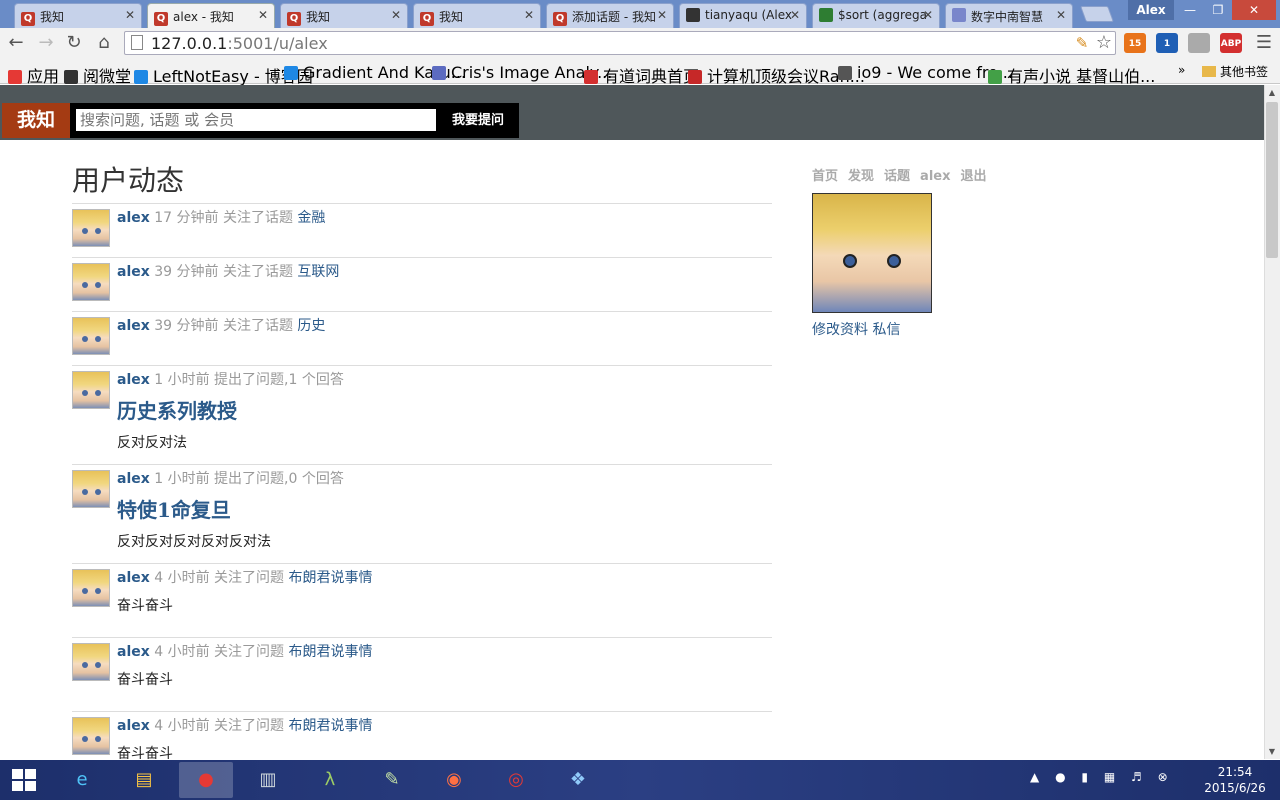 This screenshot has width=1280, height=800. What do you see at coordinates (97, 75) in the screenshot?
I see `bookmark-item: 阅微堂` at bounding box center [97, 75].